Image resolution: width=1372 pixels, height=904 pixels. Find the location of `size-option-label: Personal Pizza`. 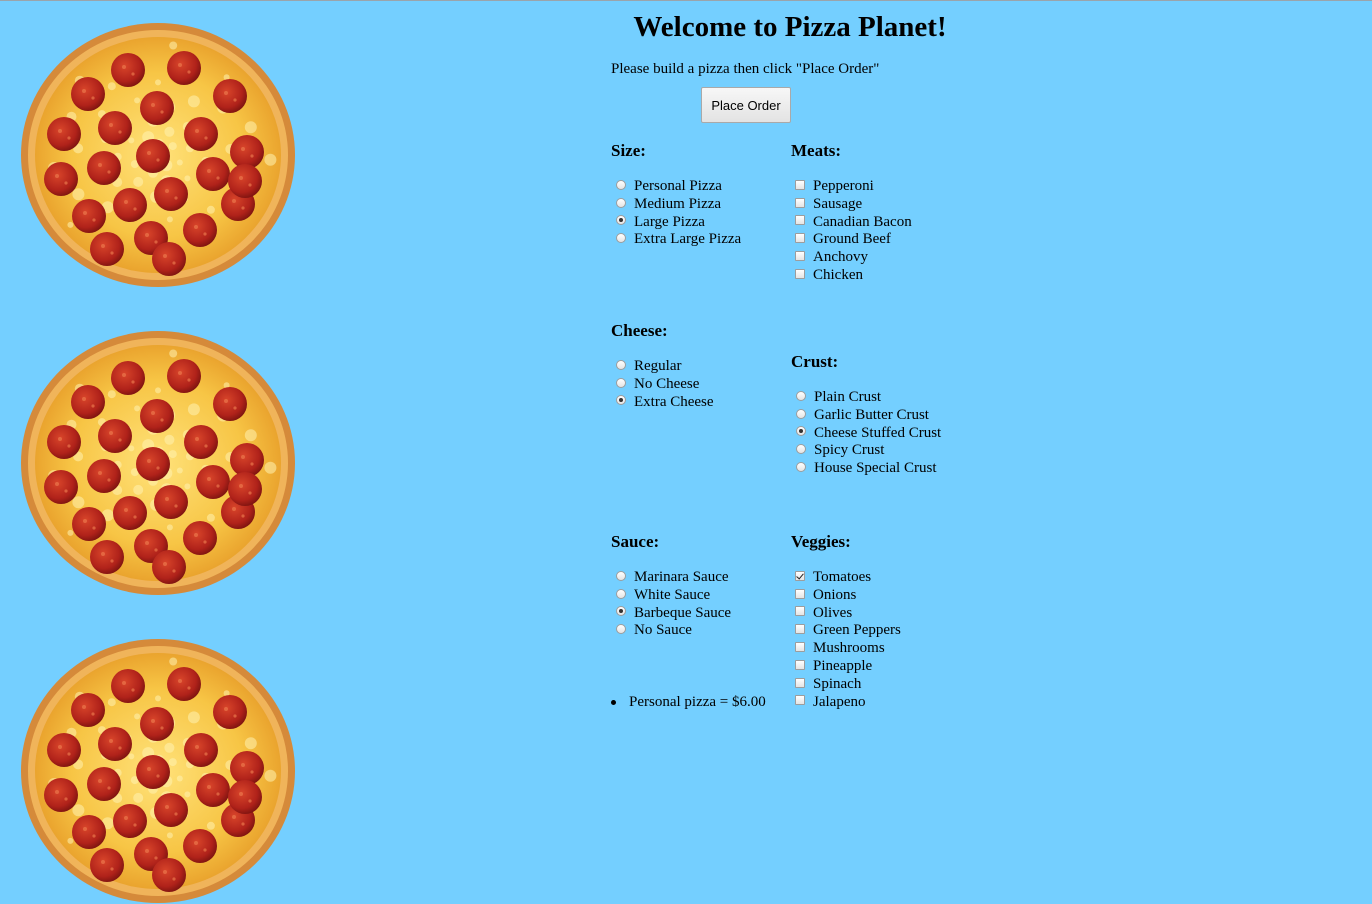

size-option-label: Personal Pizza is located at coordinates (678, 186).